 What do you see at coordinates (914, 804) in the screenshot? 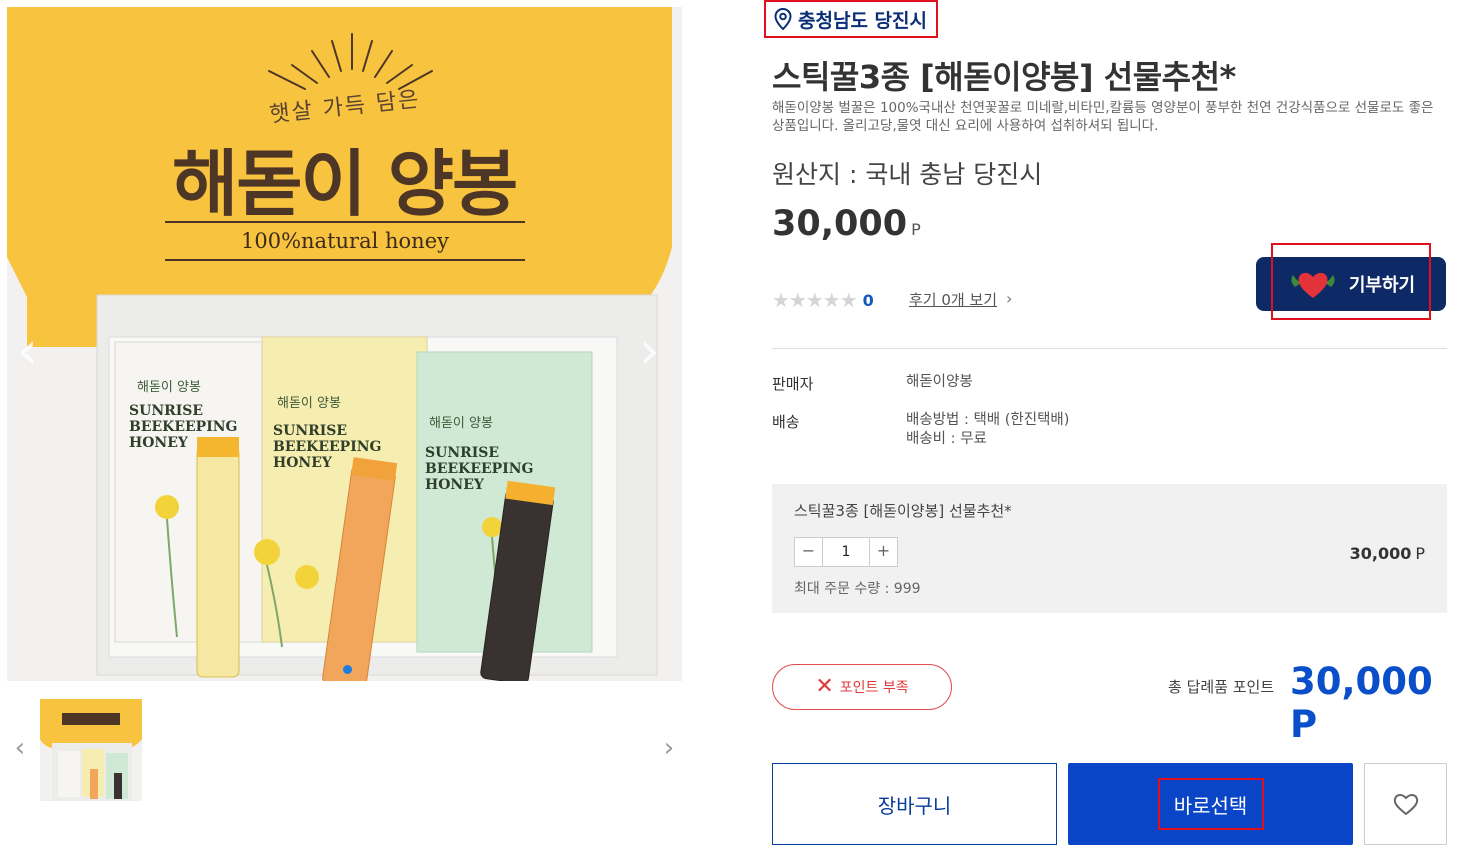
I see `cart-button: 장바구니` at bounding box center [914, 804].